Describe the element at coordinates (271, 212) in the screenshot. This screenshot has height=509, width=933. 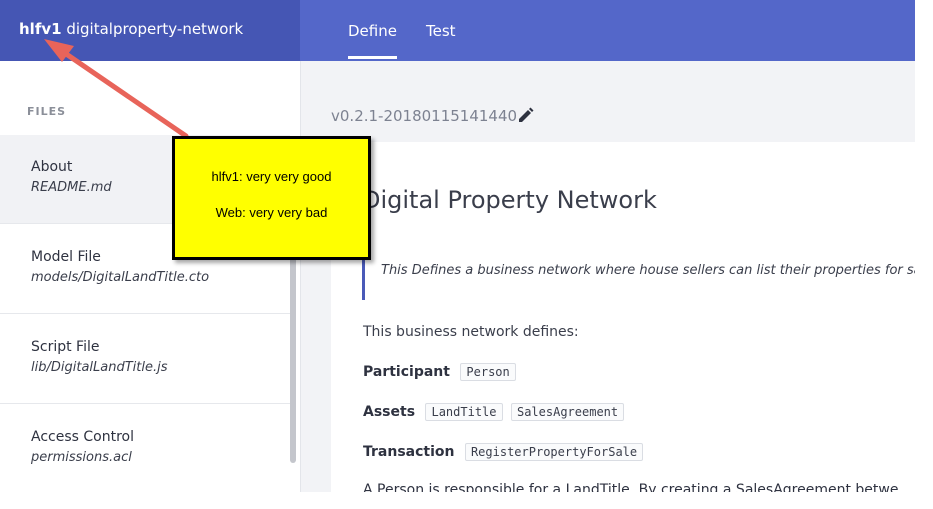
I see `annotation-line-2: Web: very very bad` at that location.